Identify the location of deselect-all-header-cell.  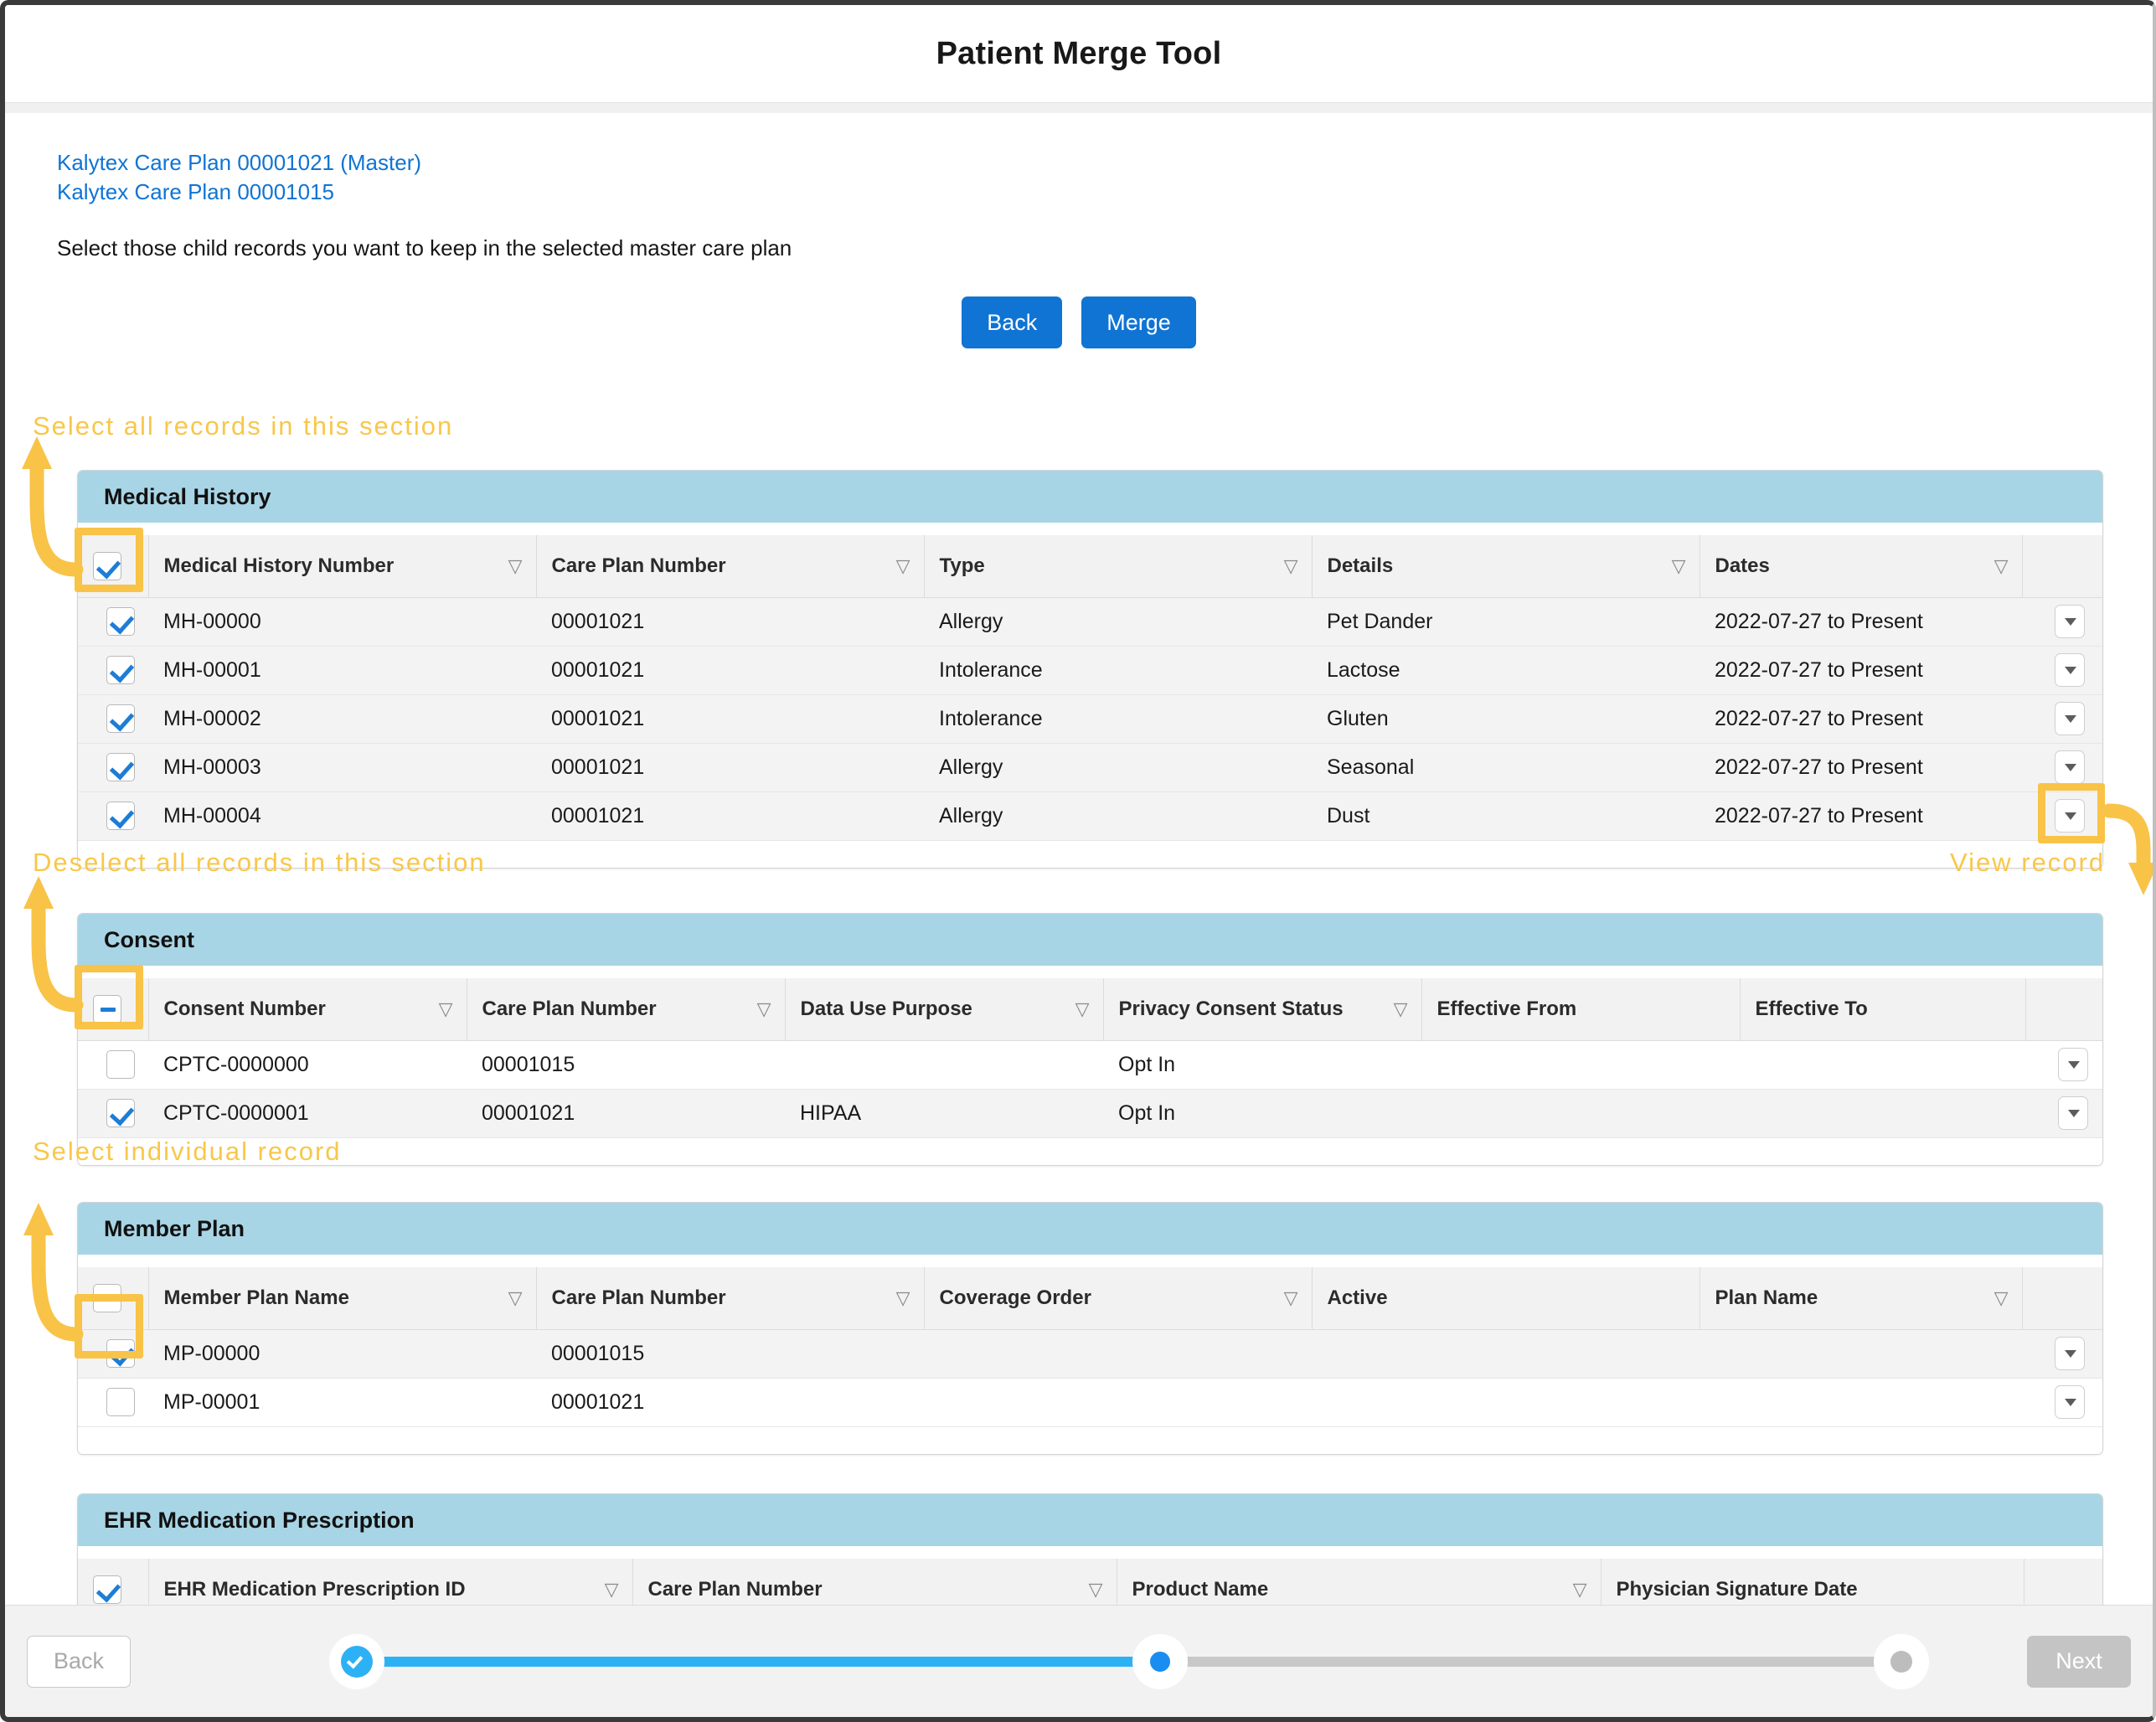
(113, 1009).